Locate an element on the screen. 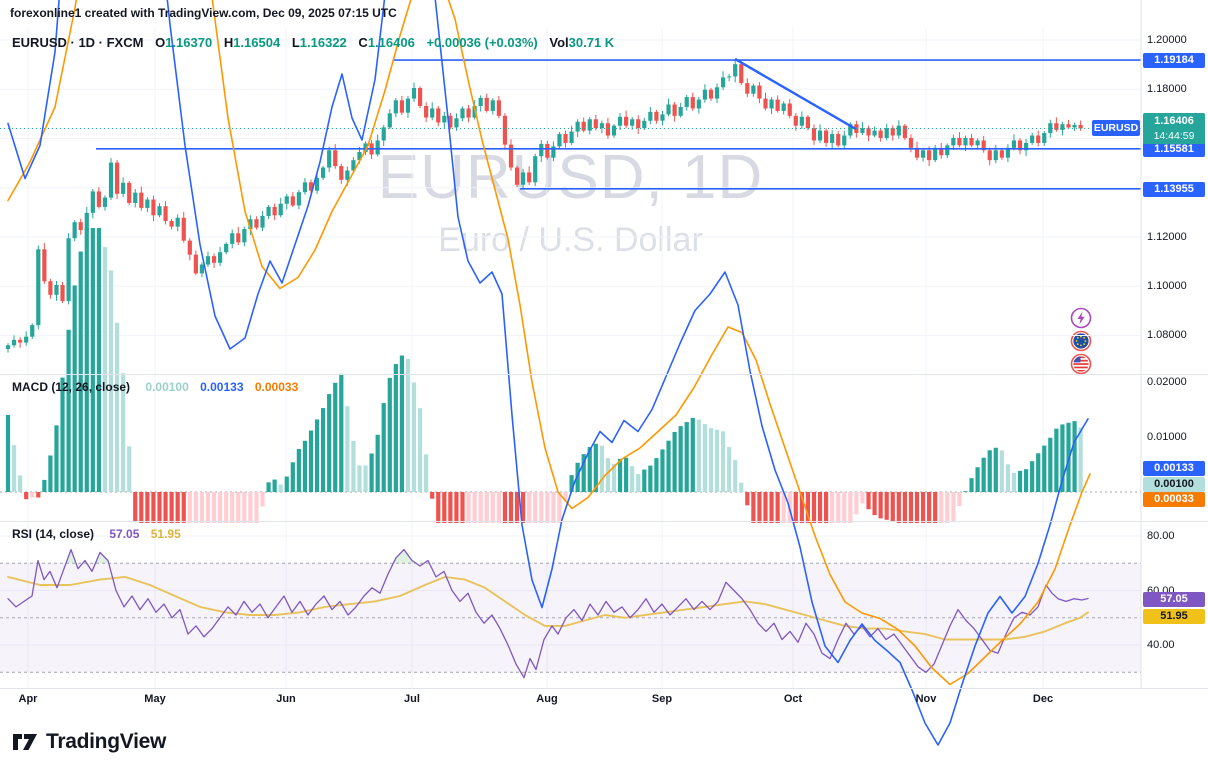 The height and width of the screenshot is (768, 1208). close-value: 1.16406 is located at coordinates (391, 42).